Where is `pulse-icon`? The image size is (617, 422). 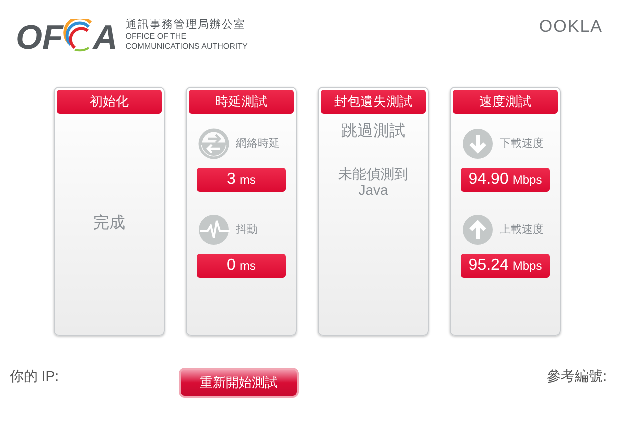
pulse-icon is located at coordinates (214, 230).